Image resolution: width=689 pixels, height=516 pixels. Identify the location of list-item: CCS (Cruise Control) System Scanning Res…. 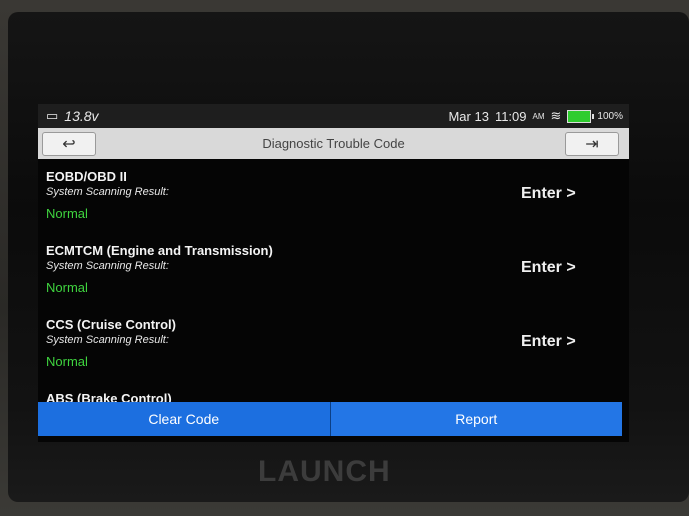
(333, 342).